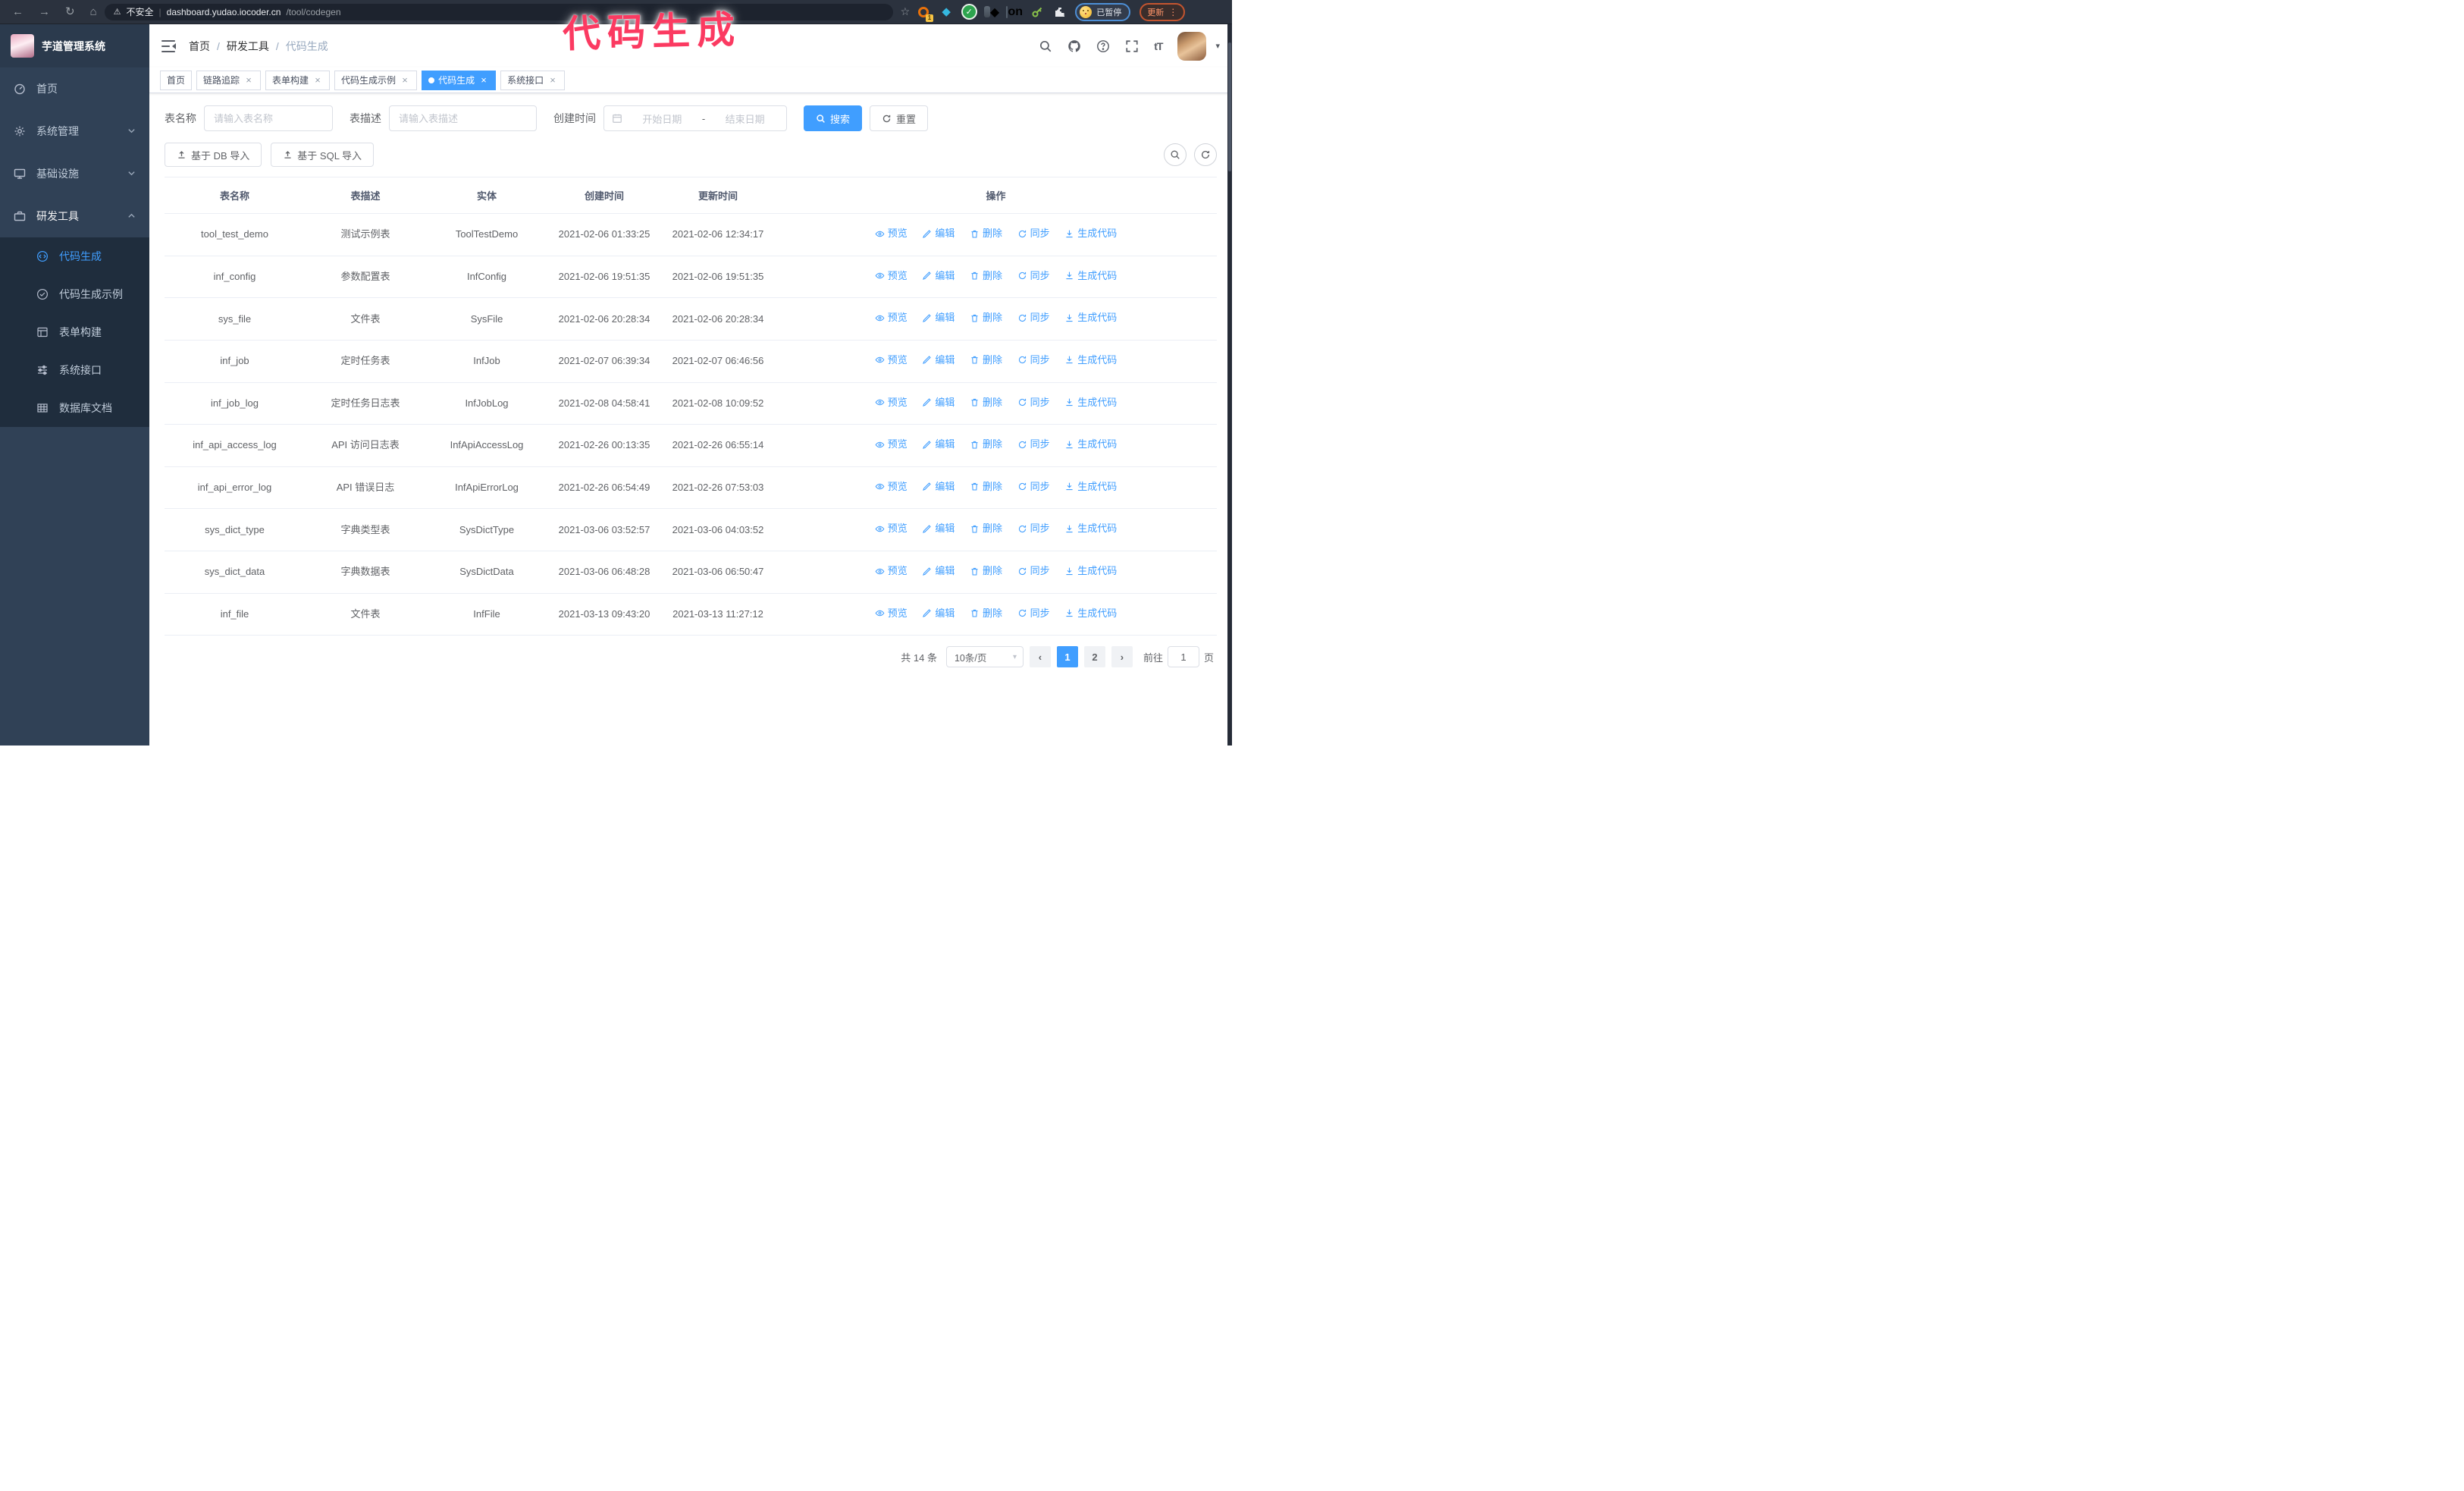  I want to click on ext-key-icon, so click(1037, 12).